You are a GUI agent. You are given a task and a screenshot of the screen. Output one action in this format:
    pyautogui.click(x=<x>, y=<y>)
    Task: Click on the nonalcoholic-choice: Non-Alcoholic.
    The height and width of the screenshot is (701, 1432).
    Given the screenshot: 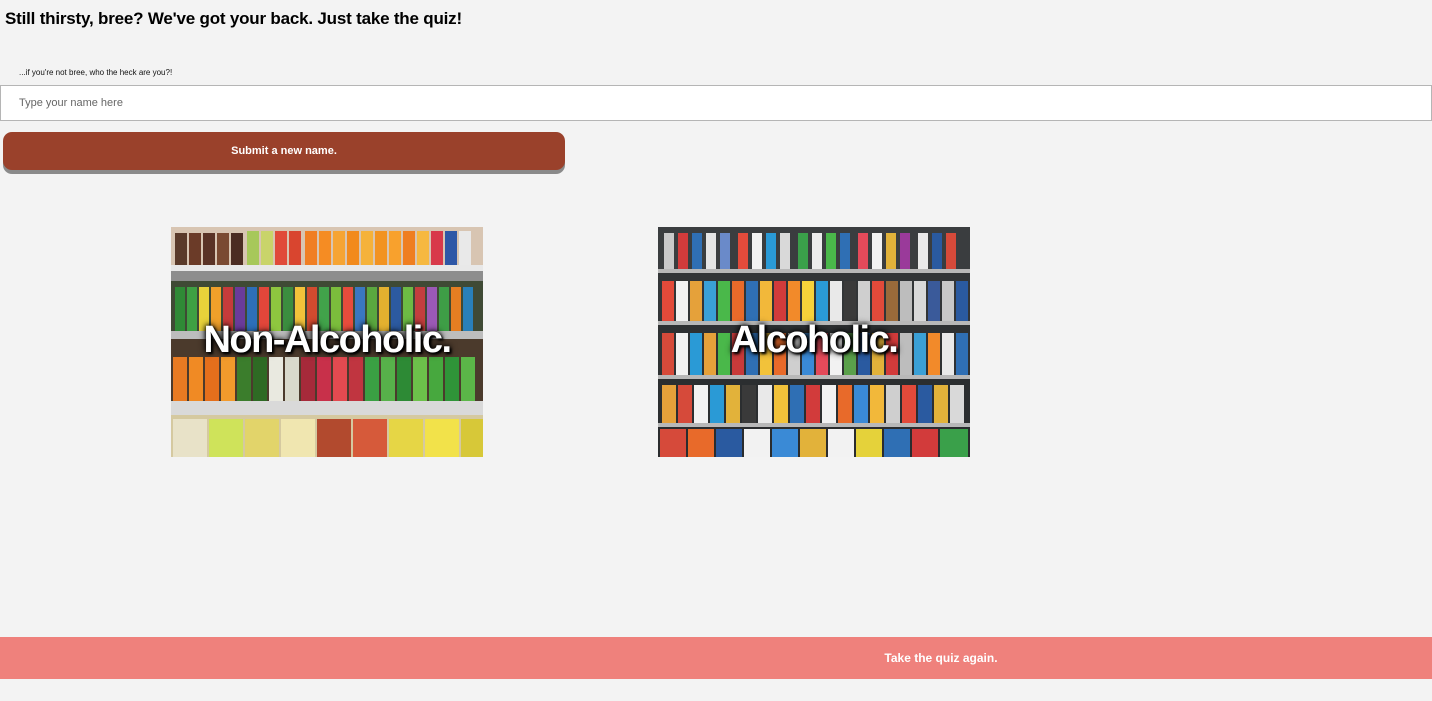 What is the action you would take?
    pyautogui.click(x=327, y=342)
    